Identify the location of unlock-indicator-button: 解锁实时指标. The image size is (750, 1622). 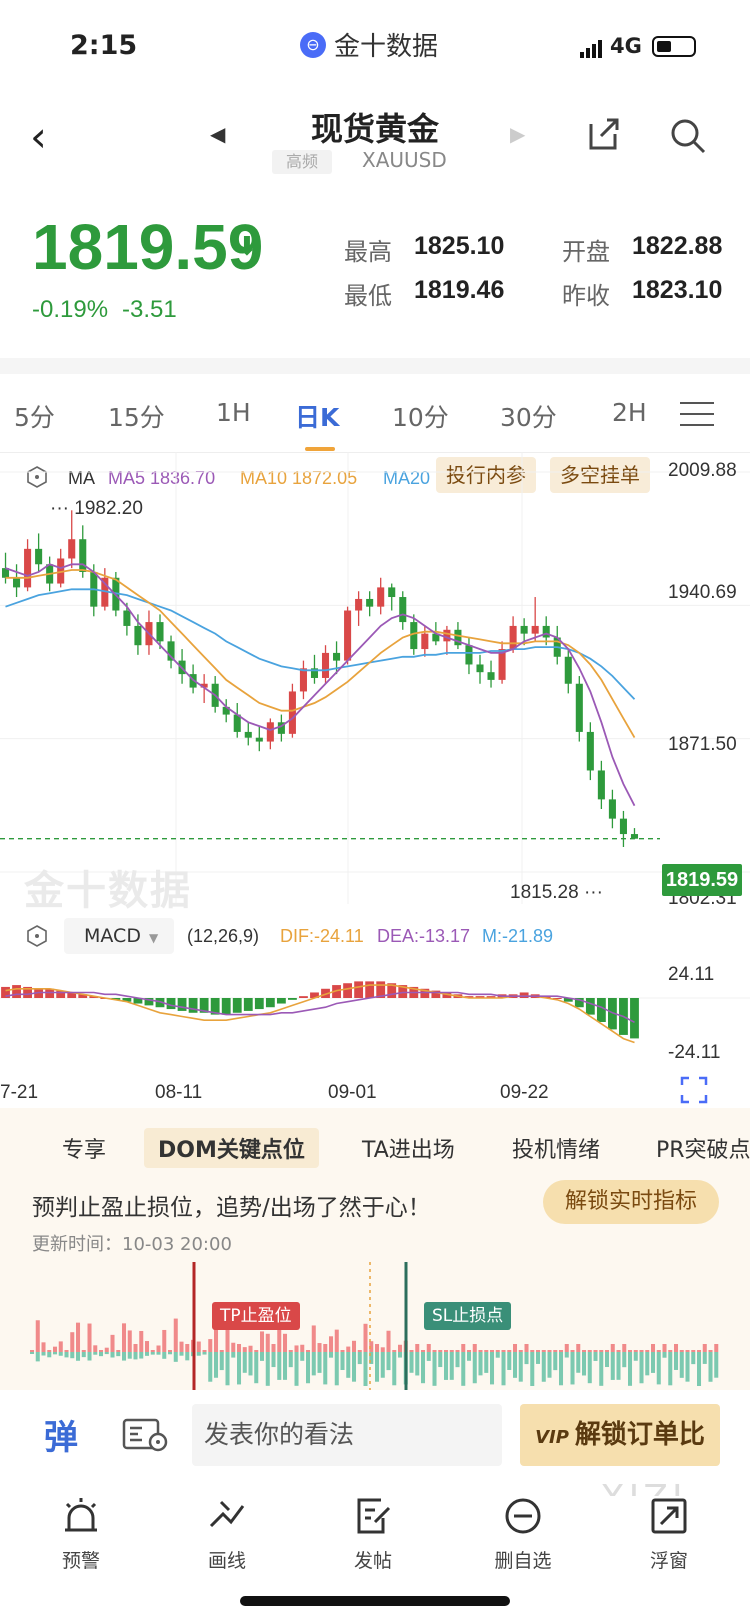
(631, 1202).